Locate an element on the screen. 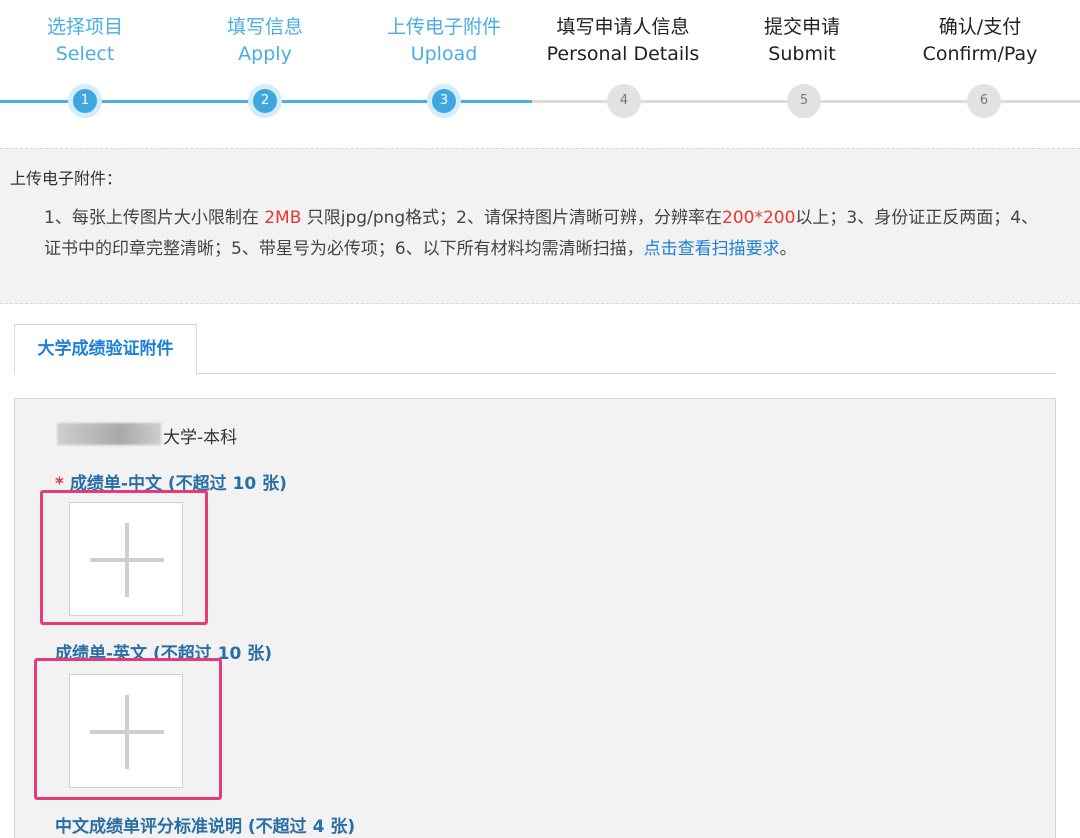 The image size is (1080, 838). tab-university-transcript: 大学成绩验证附件 is located at coordinates (105, 349).